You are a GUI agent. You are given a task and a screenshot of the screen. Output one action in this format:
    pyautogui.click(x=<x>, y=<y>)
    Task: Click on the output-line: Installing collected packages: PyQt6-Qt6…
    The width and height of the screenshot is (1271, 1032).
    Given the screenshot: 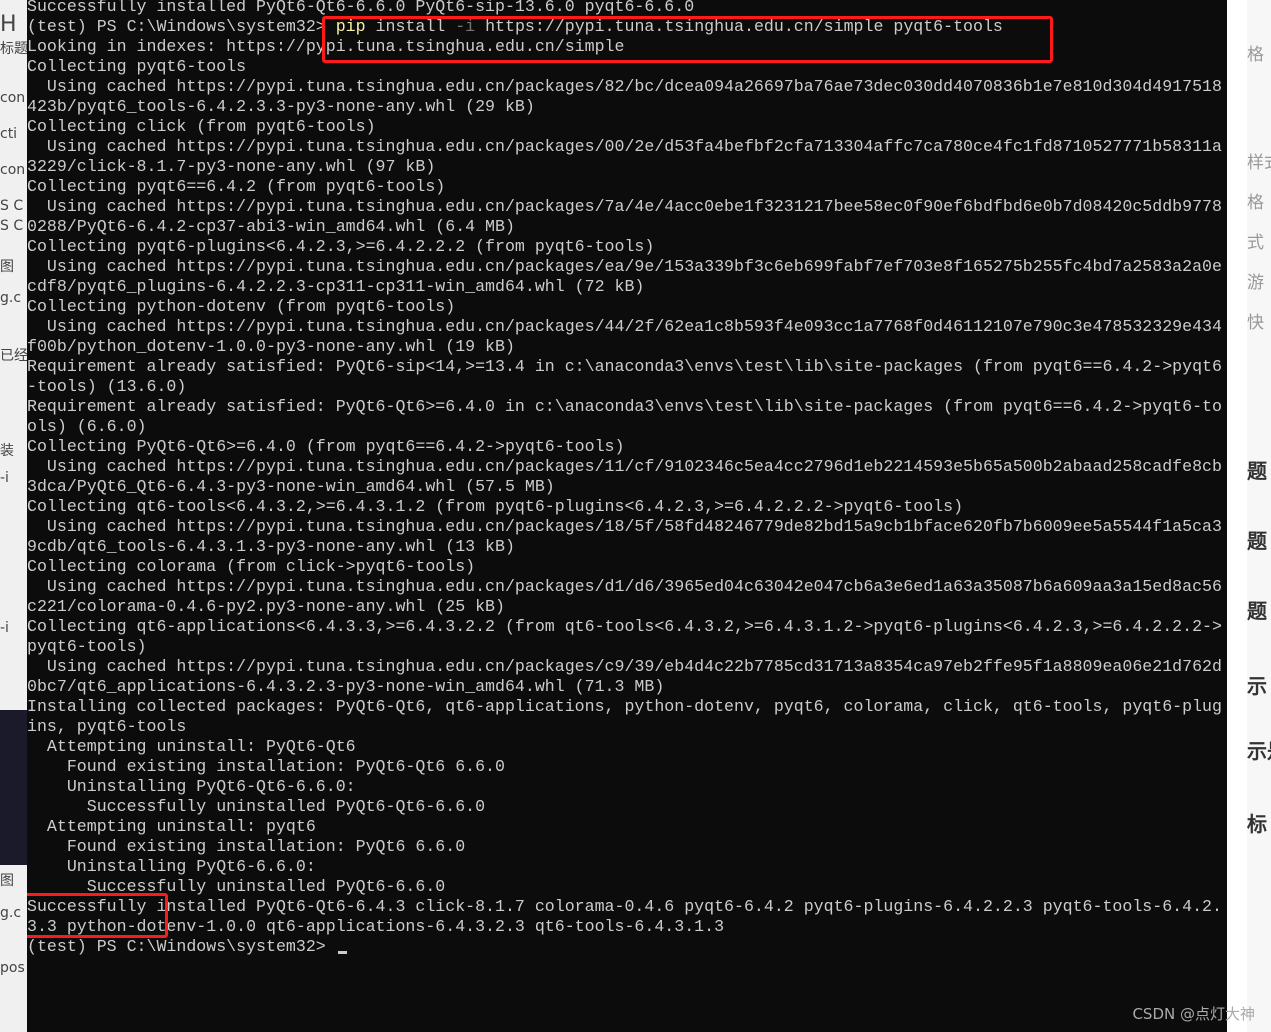 What is the action you would take?
    pyautogui.click(x=624, y=706)
    